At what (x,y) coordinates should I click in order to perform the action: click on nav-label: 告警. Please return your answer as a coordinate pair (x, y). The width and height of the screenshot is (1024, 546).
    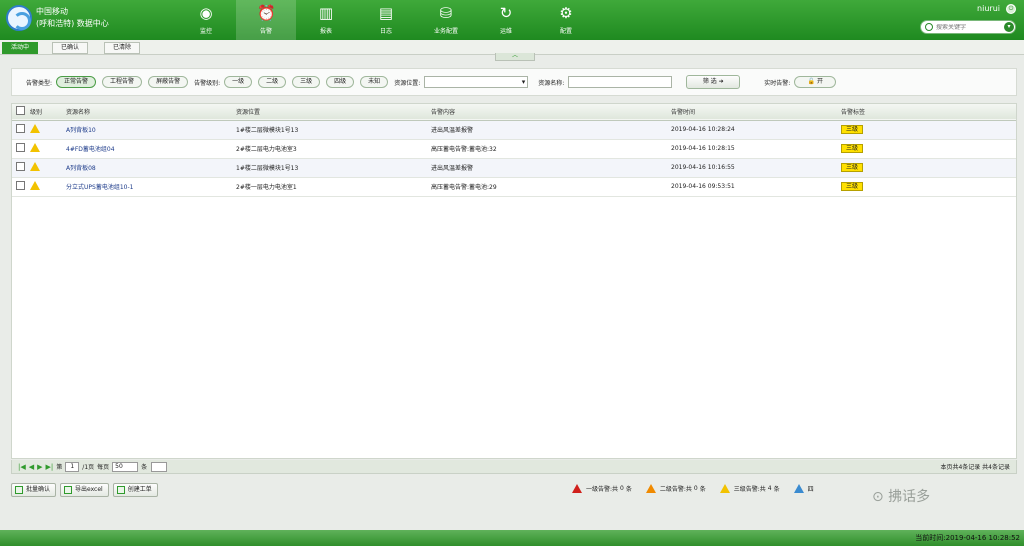
    Looking at the image, I should click on (265, 31).